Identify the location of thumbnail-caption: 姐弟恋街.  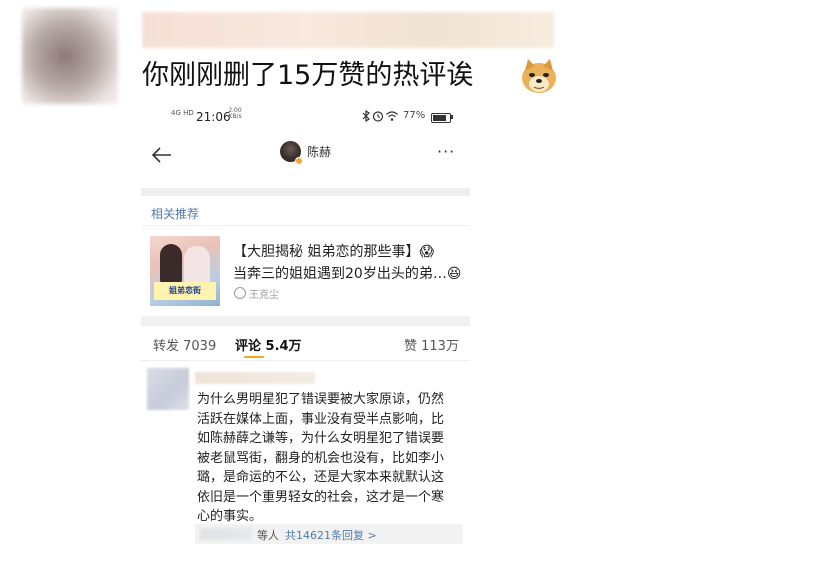
(185, 291).